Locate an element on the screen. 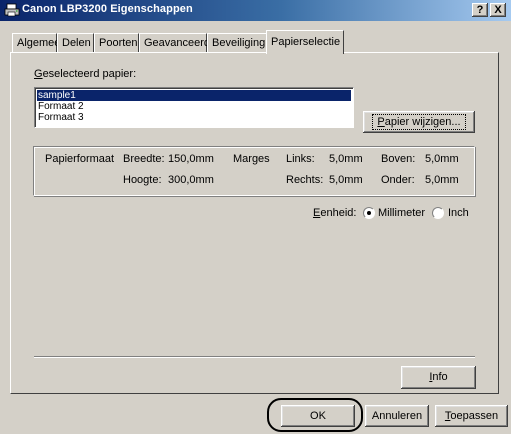  millimeter-radio is located at coordinates (369, 213).